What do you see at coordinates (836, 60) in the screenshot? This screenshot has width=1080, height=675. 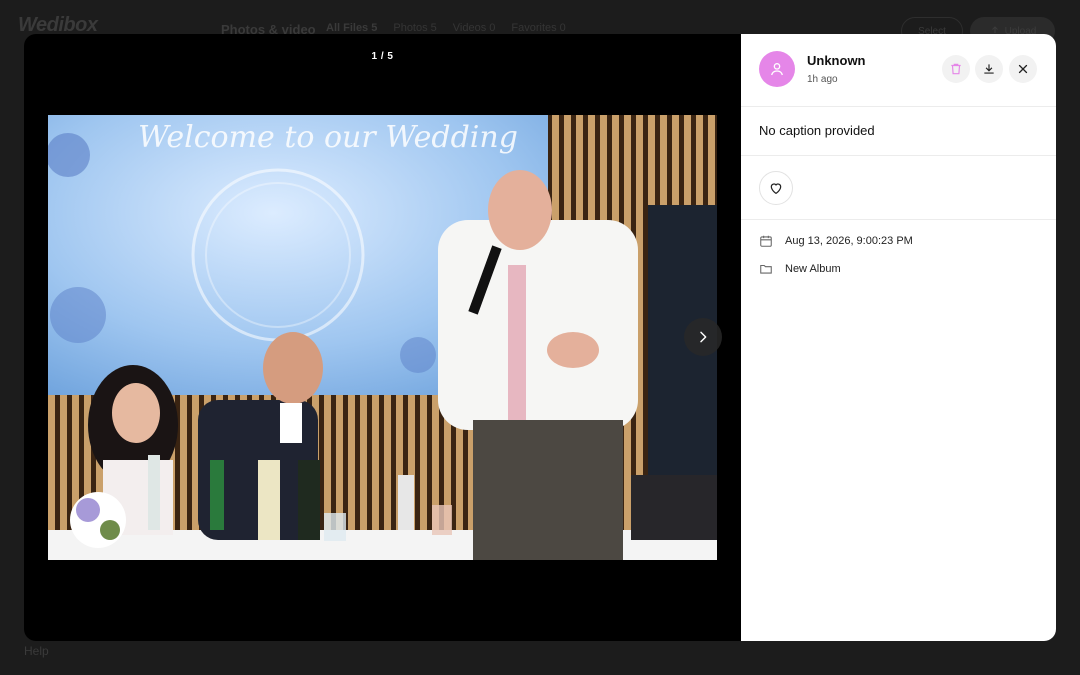 I see `uploader-name: Unknown` at bounding box center [836, 60].